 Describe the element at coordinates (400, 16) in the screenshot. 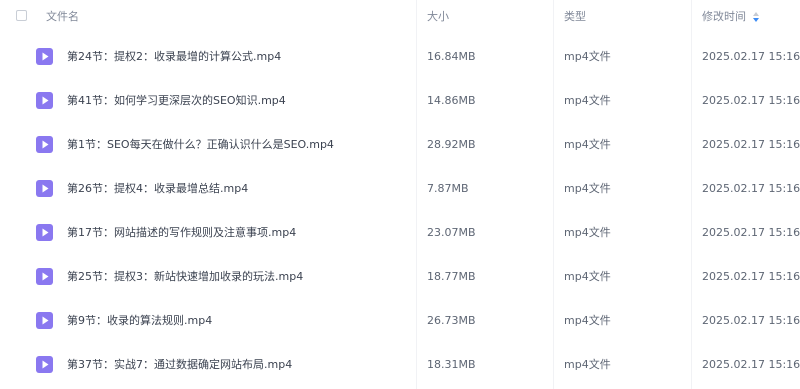

I see `table-header: 文件名 大小 类型 修改时间` at that location.